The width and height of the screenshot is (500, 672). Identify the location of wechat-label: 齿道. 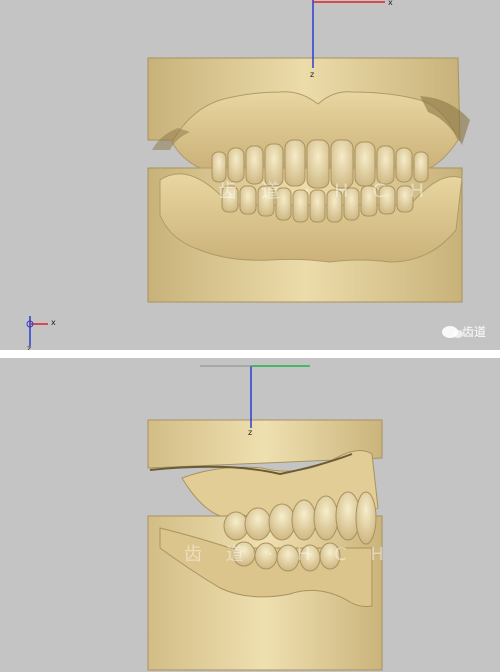
(473, 332).